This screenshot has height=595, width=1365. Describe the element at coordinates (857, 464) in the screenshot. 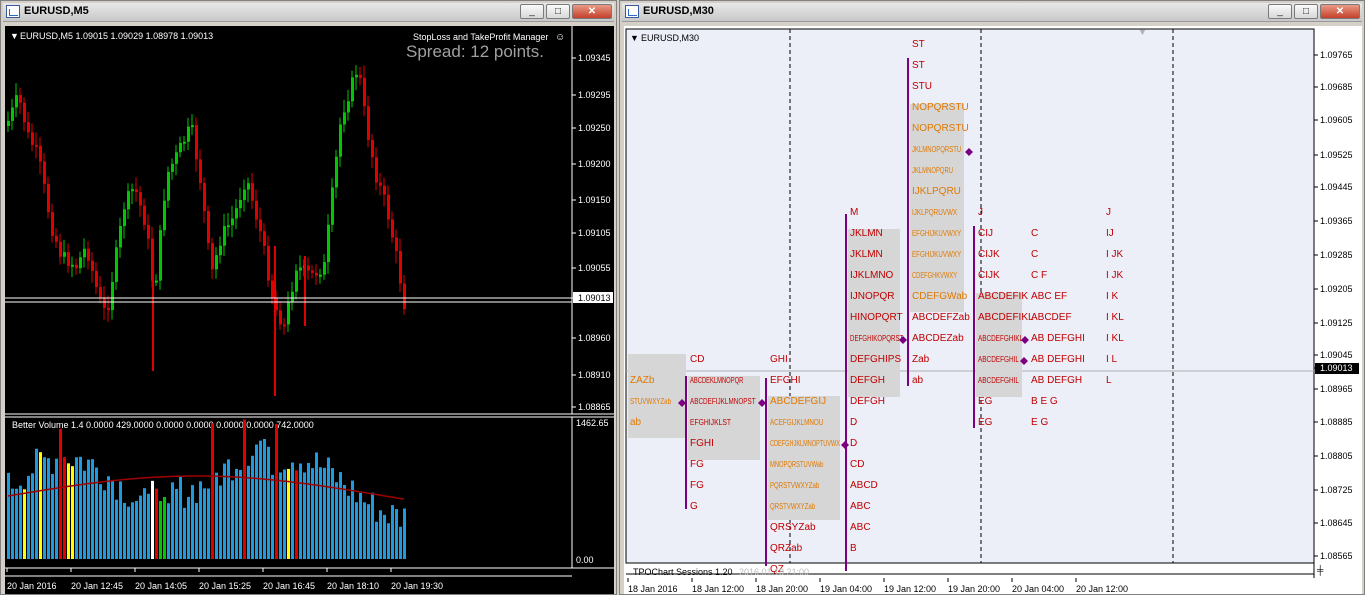

I see `tpo-row: CD` at that location.